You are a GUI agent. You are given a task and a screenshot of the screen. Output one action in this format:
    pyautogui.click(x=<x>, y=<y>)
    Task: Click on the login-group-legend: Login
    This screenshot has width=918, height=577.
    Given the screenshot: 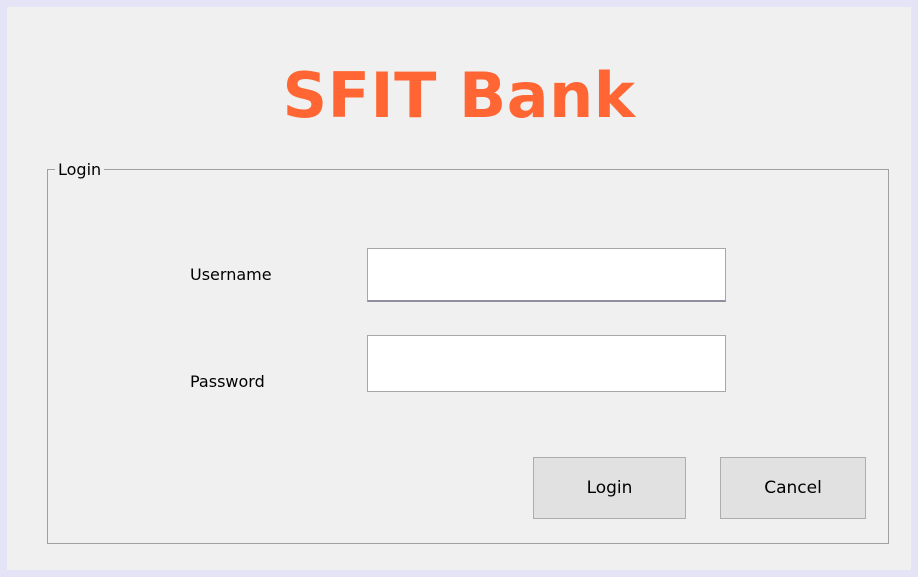 What is the action you would take?
    pyautogui.click(x=80, y=170)
    